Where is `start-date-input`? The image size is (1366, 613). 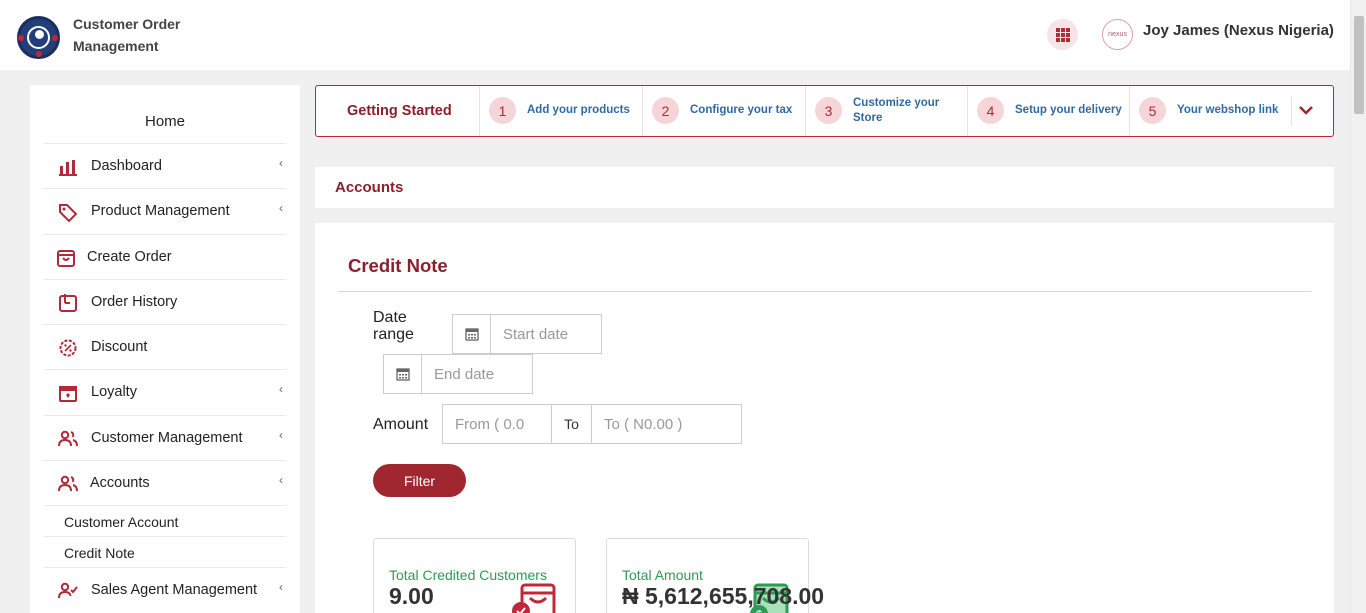 start-date-input is located at coordinates (545, 334).